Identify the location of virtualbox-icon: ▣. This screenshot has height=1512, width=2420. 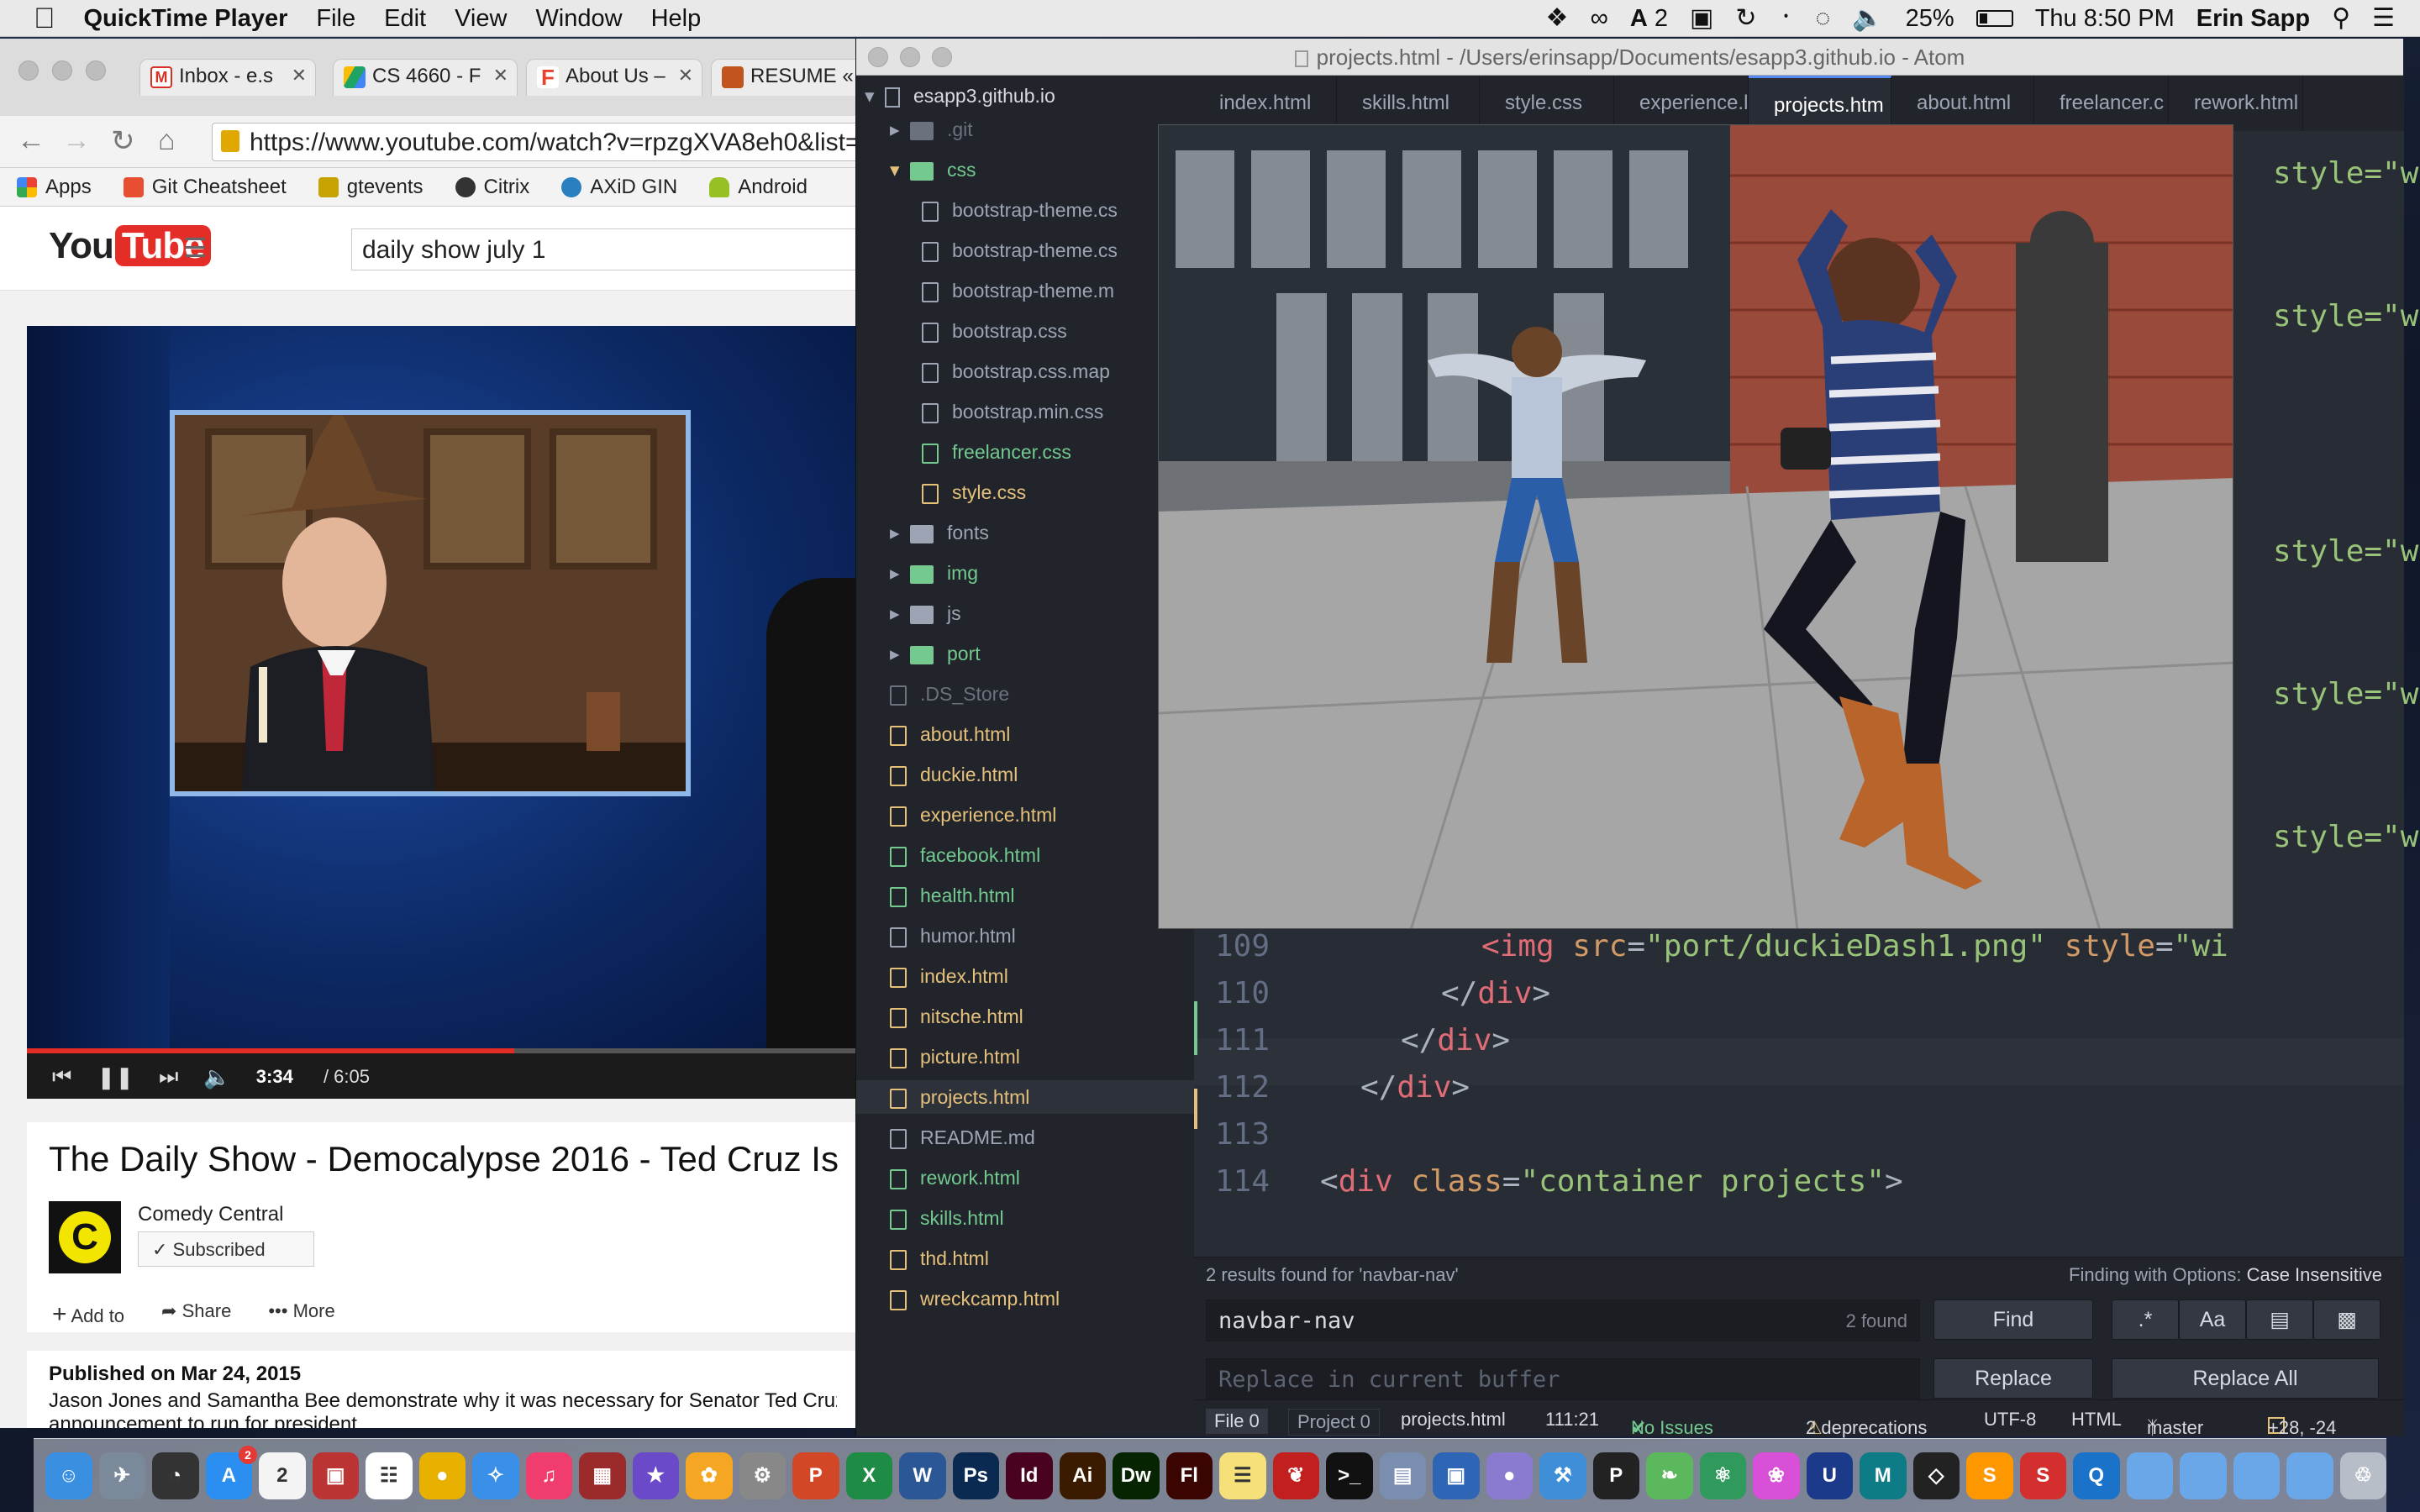
(1456, 1475).